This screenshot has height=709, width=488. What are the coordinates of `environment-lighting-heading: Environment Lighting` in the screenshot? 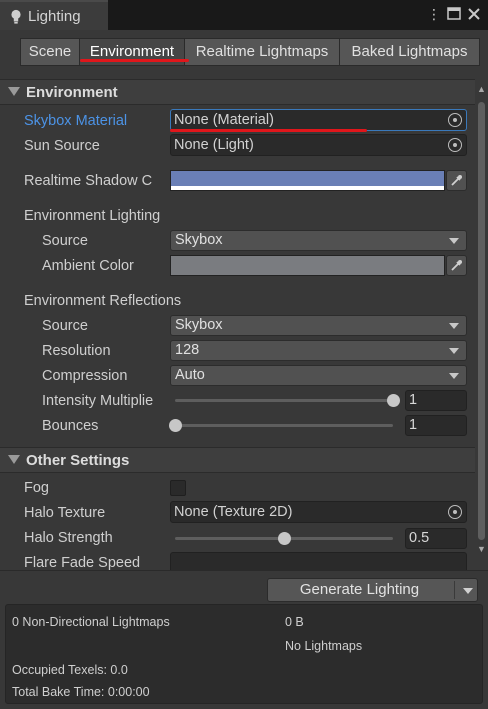 It's located at (92, 216).